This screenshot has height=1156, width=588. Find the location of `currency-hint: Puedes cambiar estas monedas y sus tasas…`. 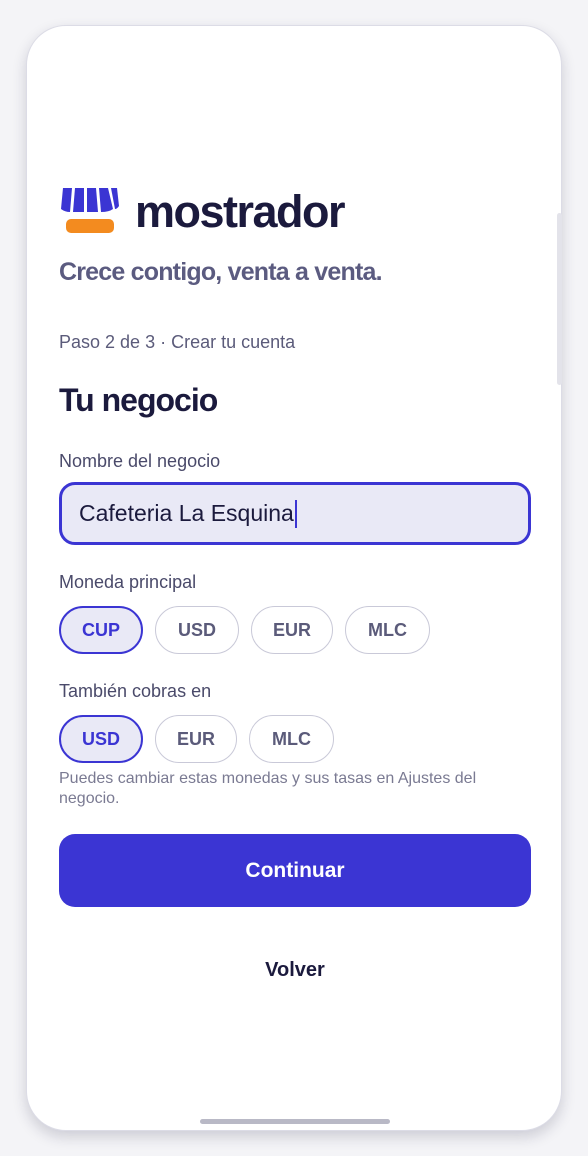

currency-hint: Puedes cambiar estas monedas y sus tasas… is located at coordinates (268, 788).